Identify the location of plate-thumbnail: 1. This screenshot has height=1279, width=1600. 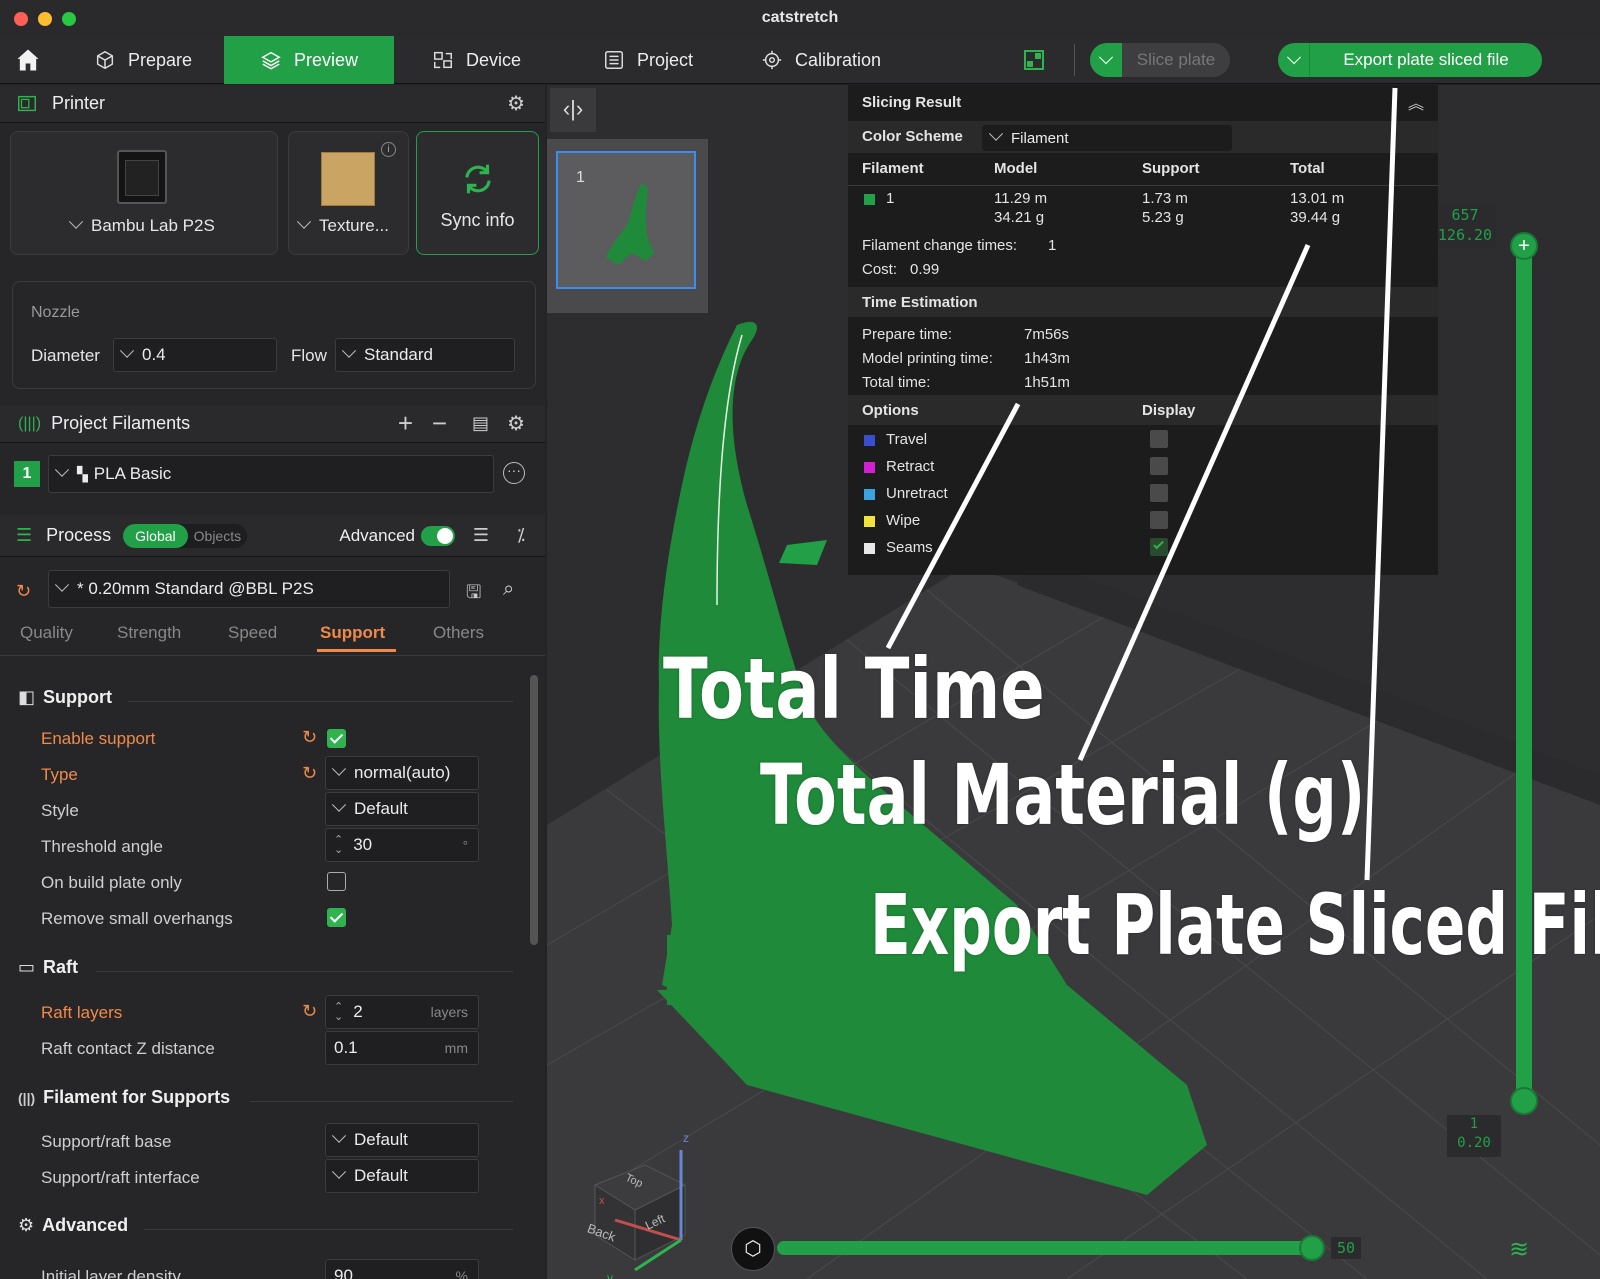
(626, 220).